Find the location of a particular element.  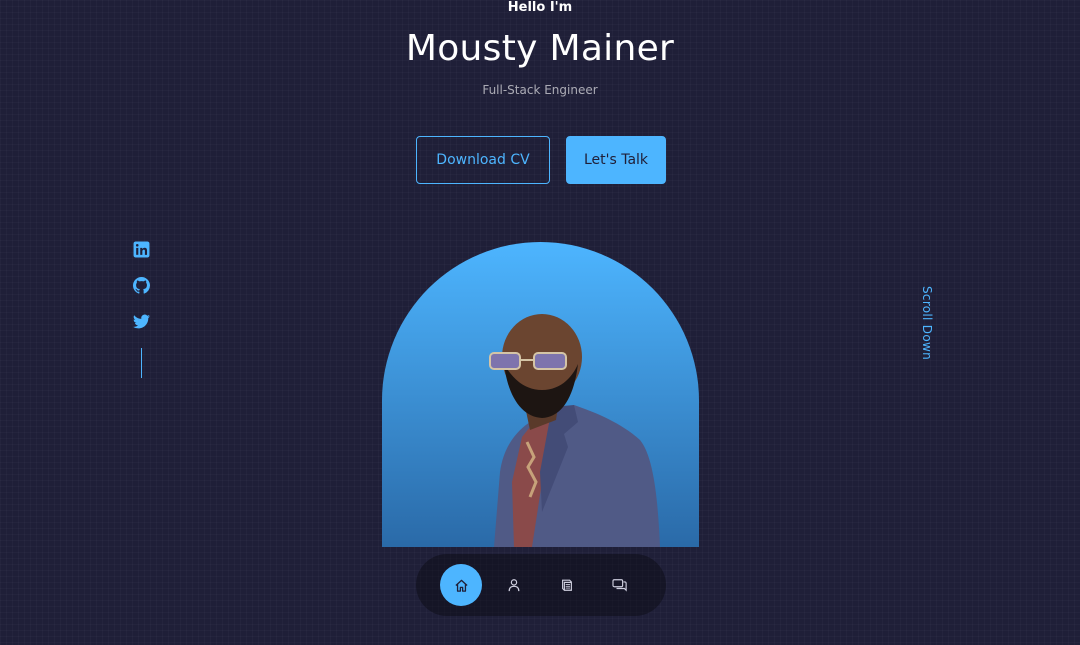

social-divider-line is located at coordinates (141, 363).